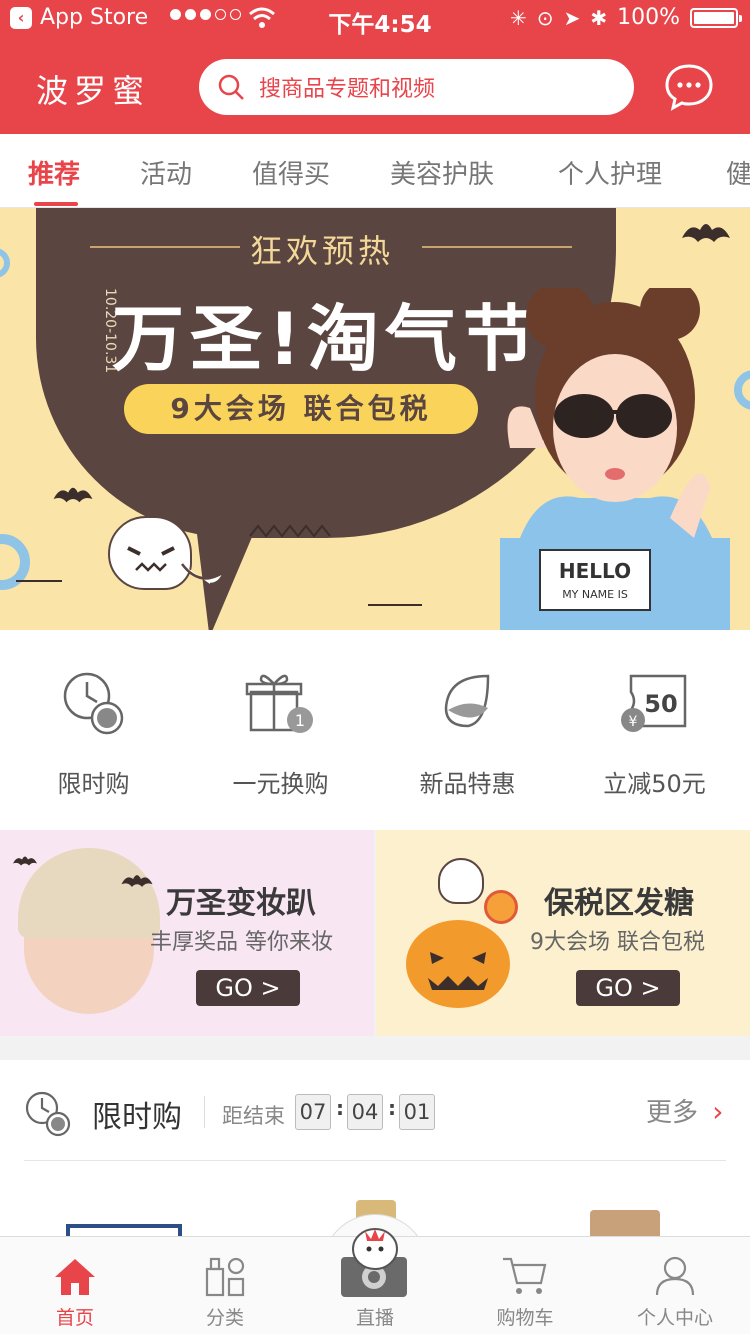 The height and width of the screenshot is (1334, 750). Describe the element at coordinates (467, 733) in the screenshot. I see `quick-new-arrivals: 新品特惠` at that location.